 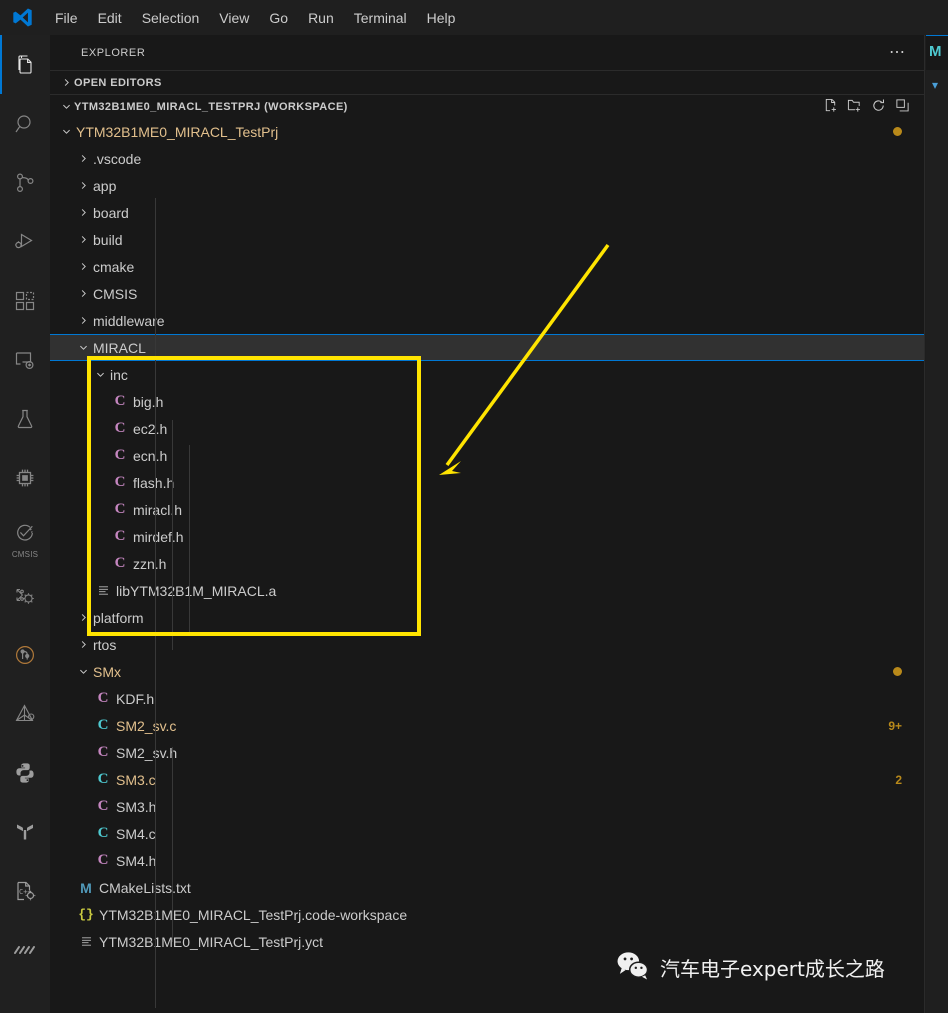 What do you see at coordinates (25, 182) in the screenshot?
I see `activity-item-source-control` at bounding box center [25, 182].